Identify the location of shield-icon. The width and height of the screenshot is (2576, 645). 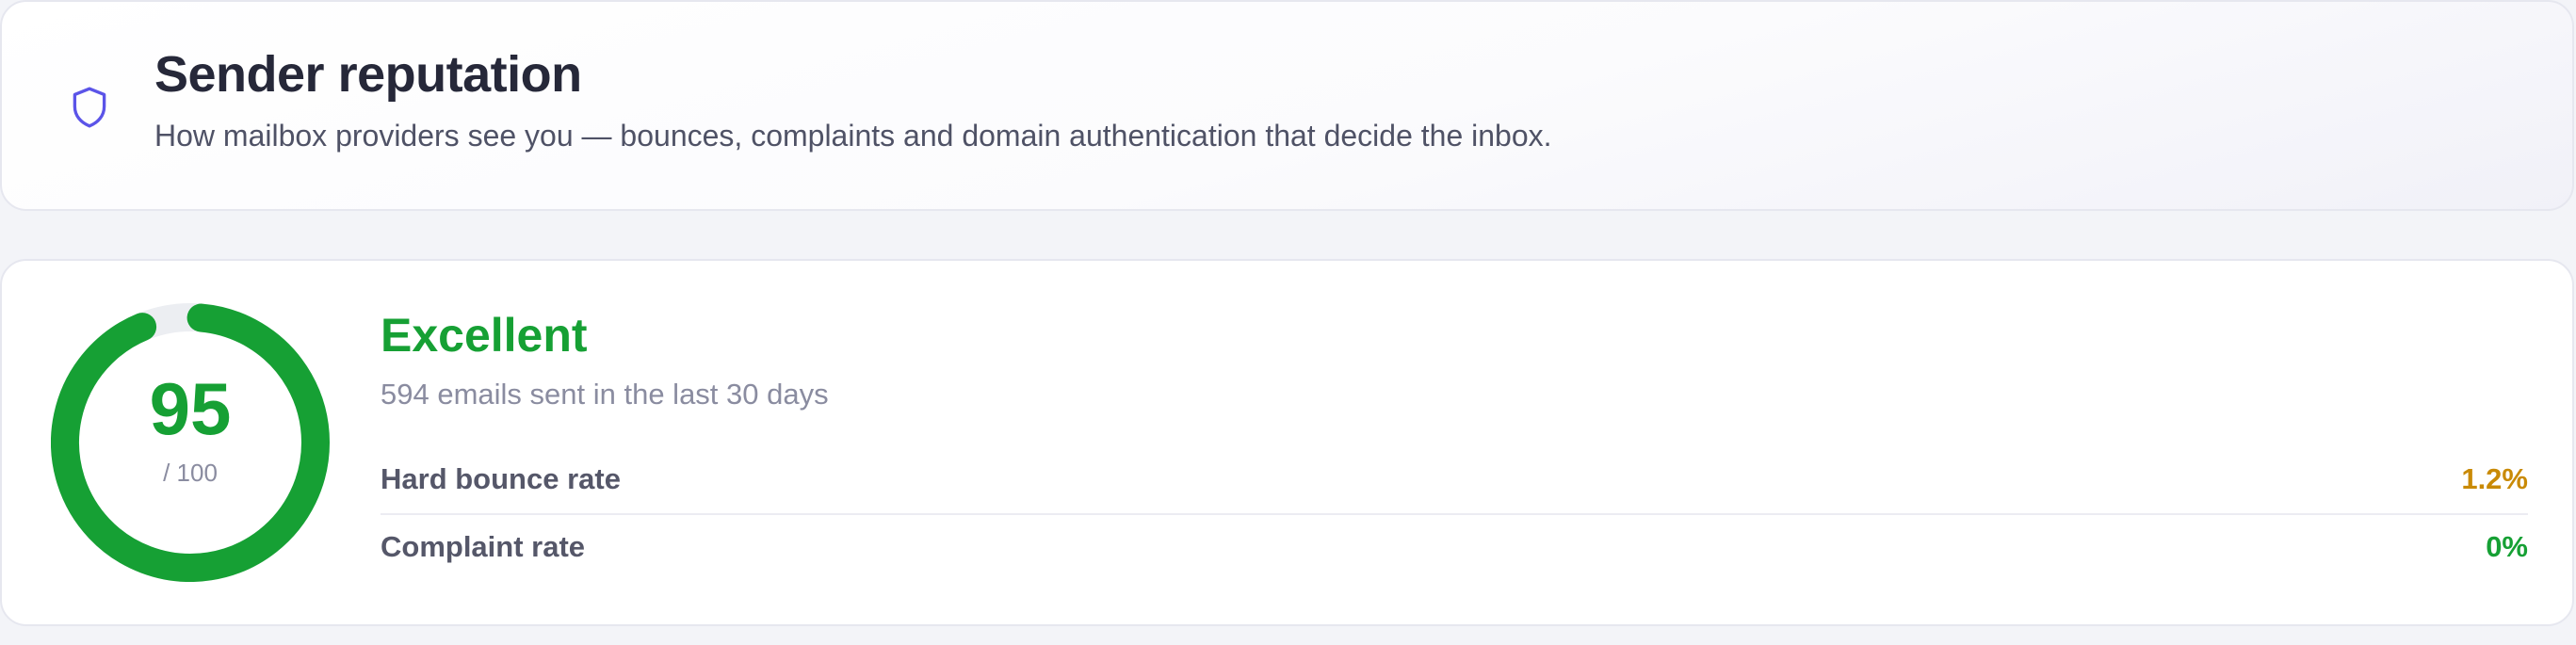
(89, 108).